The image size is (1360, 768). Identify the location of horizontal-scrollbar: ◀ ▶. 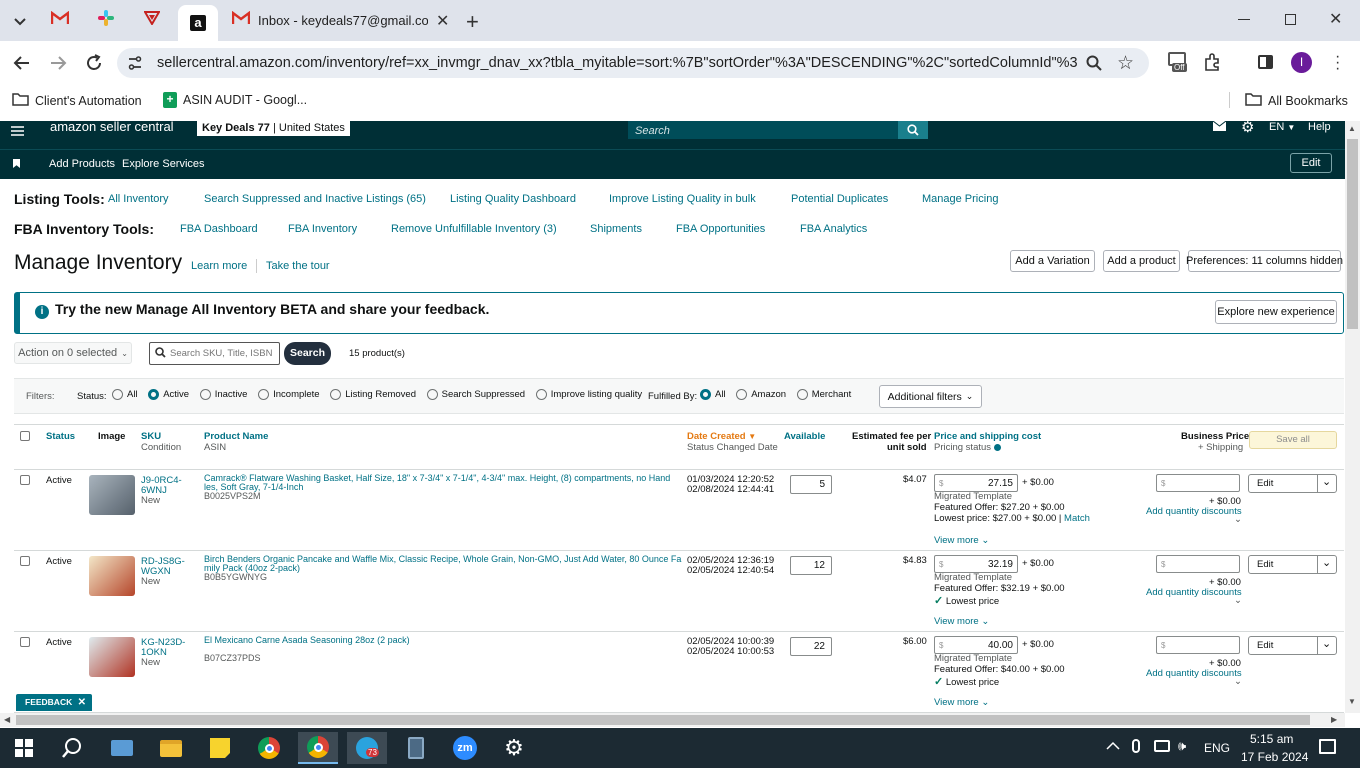
(672, 720).